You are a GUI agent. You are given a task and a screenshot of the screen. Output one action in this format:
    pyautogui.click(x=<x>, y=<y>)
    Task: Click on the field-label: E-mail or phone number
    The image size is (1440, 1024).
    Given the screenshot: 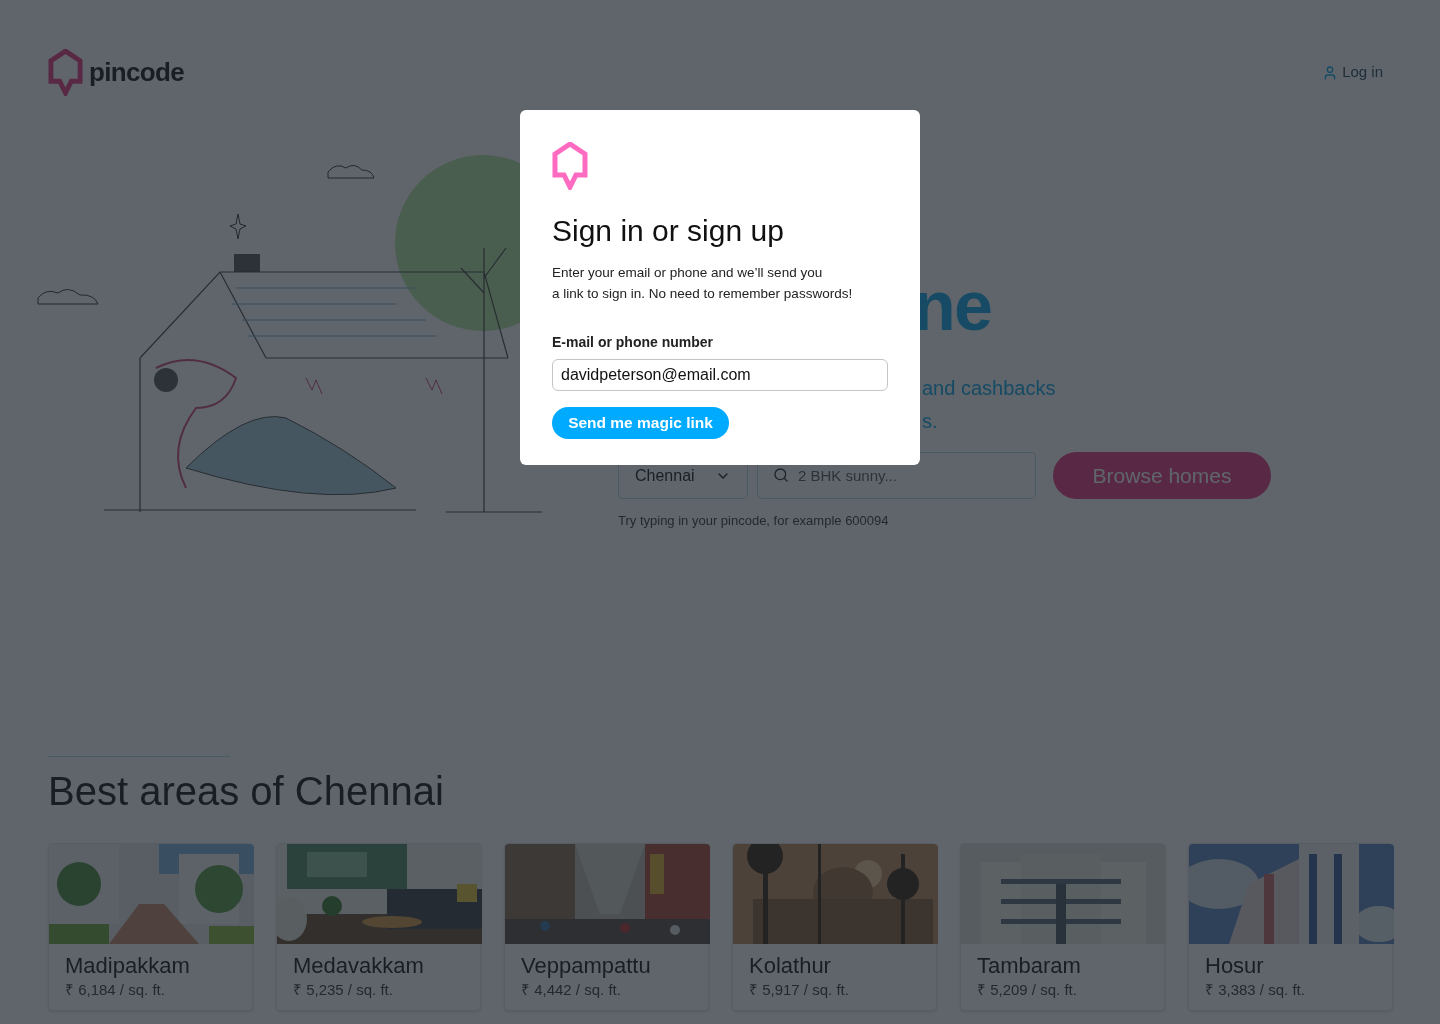 What is the action you would take?
    pyautogui.click(x=633, y=342)
    